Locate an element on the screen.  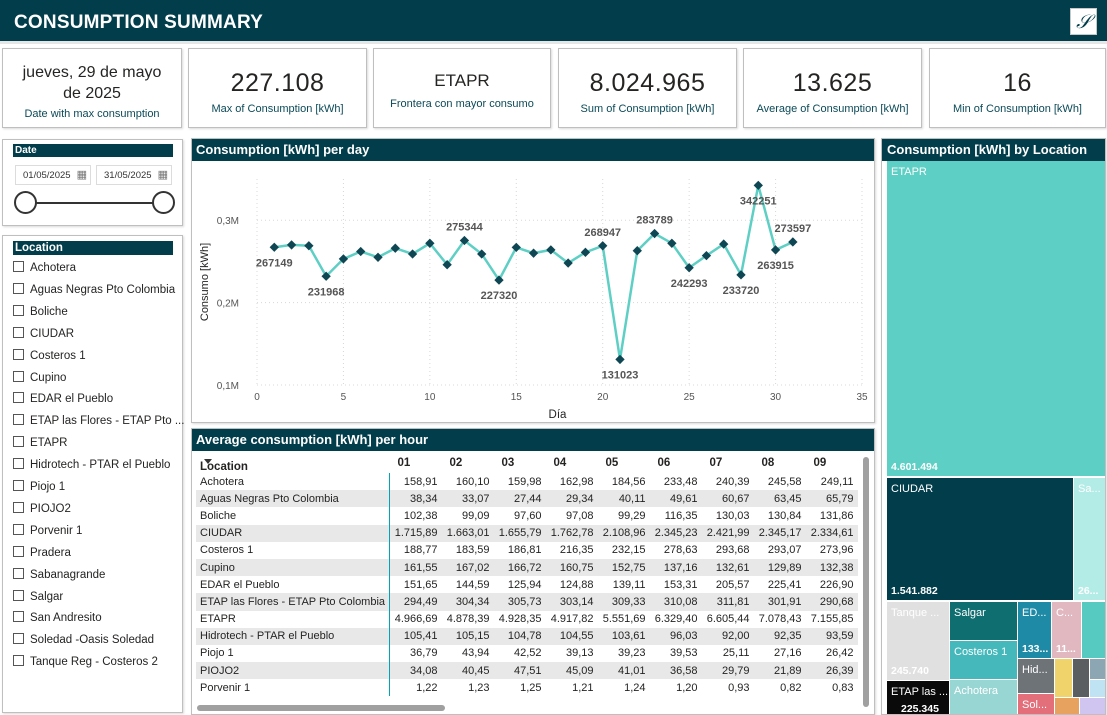
location-option: ETAPR is located at coordinates (40, 446).